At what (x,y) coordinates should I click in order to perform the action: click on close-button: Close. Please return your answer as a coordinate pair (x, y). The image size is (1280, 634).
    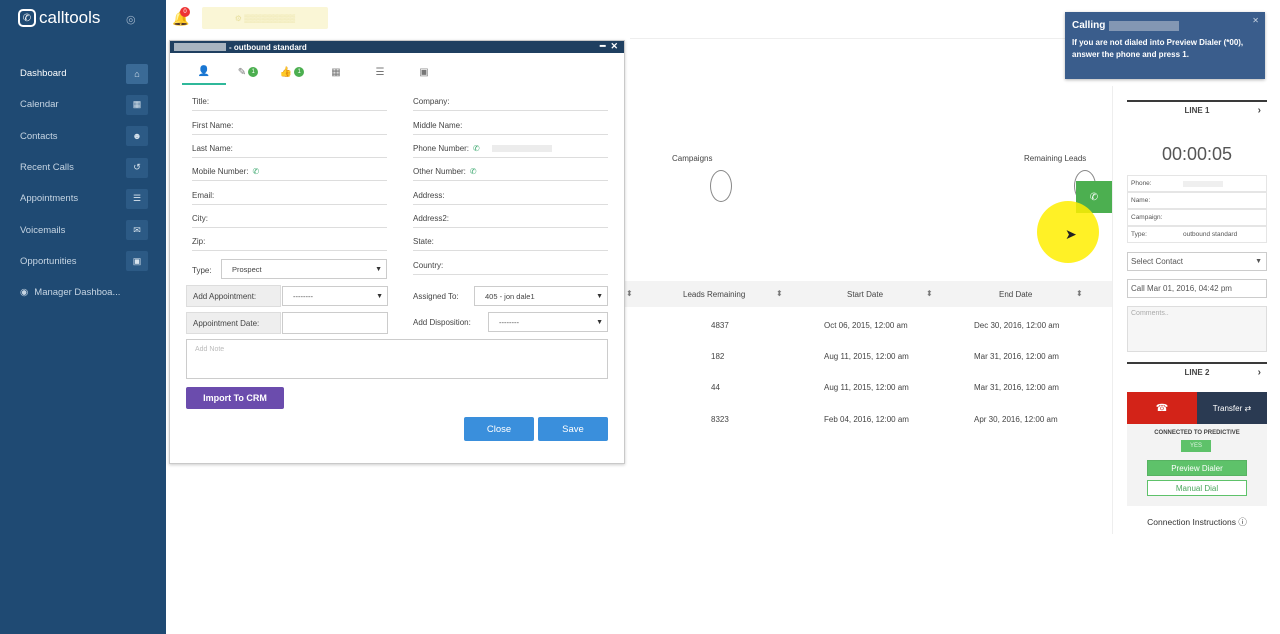
    Looking at the image, I should click on (499, 429).